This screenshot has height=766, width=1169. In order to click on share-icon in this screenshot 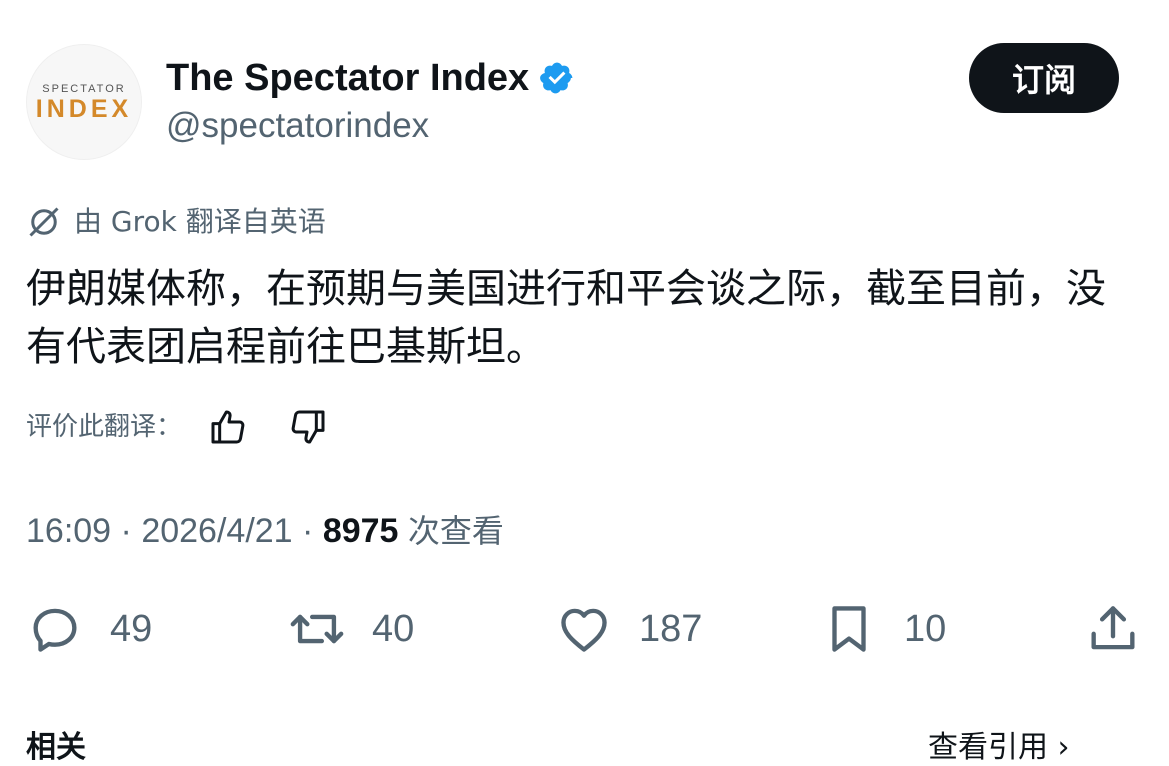, I will do `click(1113, 628)`.